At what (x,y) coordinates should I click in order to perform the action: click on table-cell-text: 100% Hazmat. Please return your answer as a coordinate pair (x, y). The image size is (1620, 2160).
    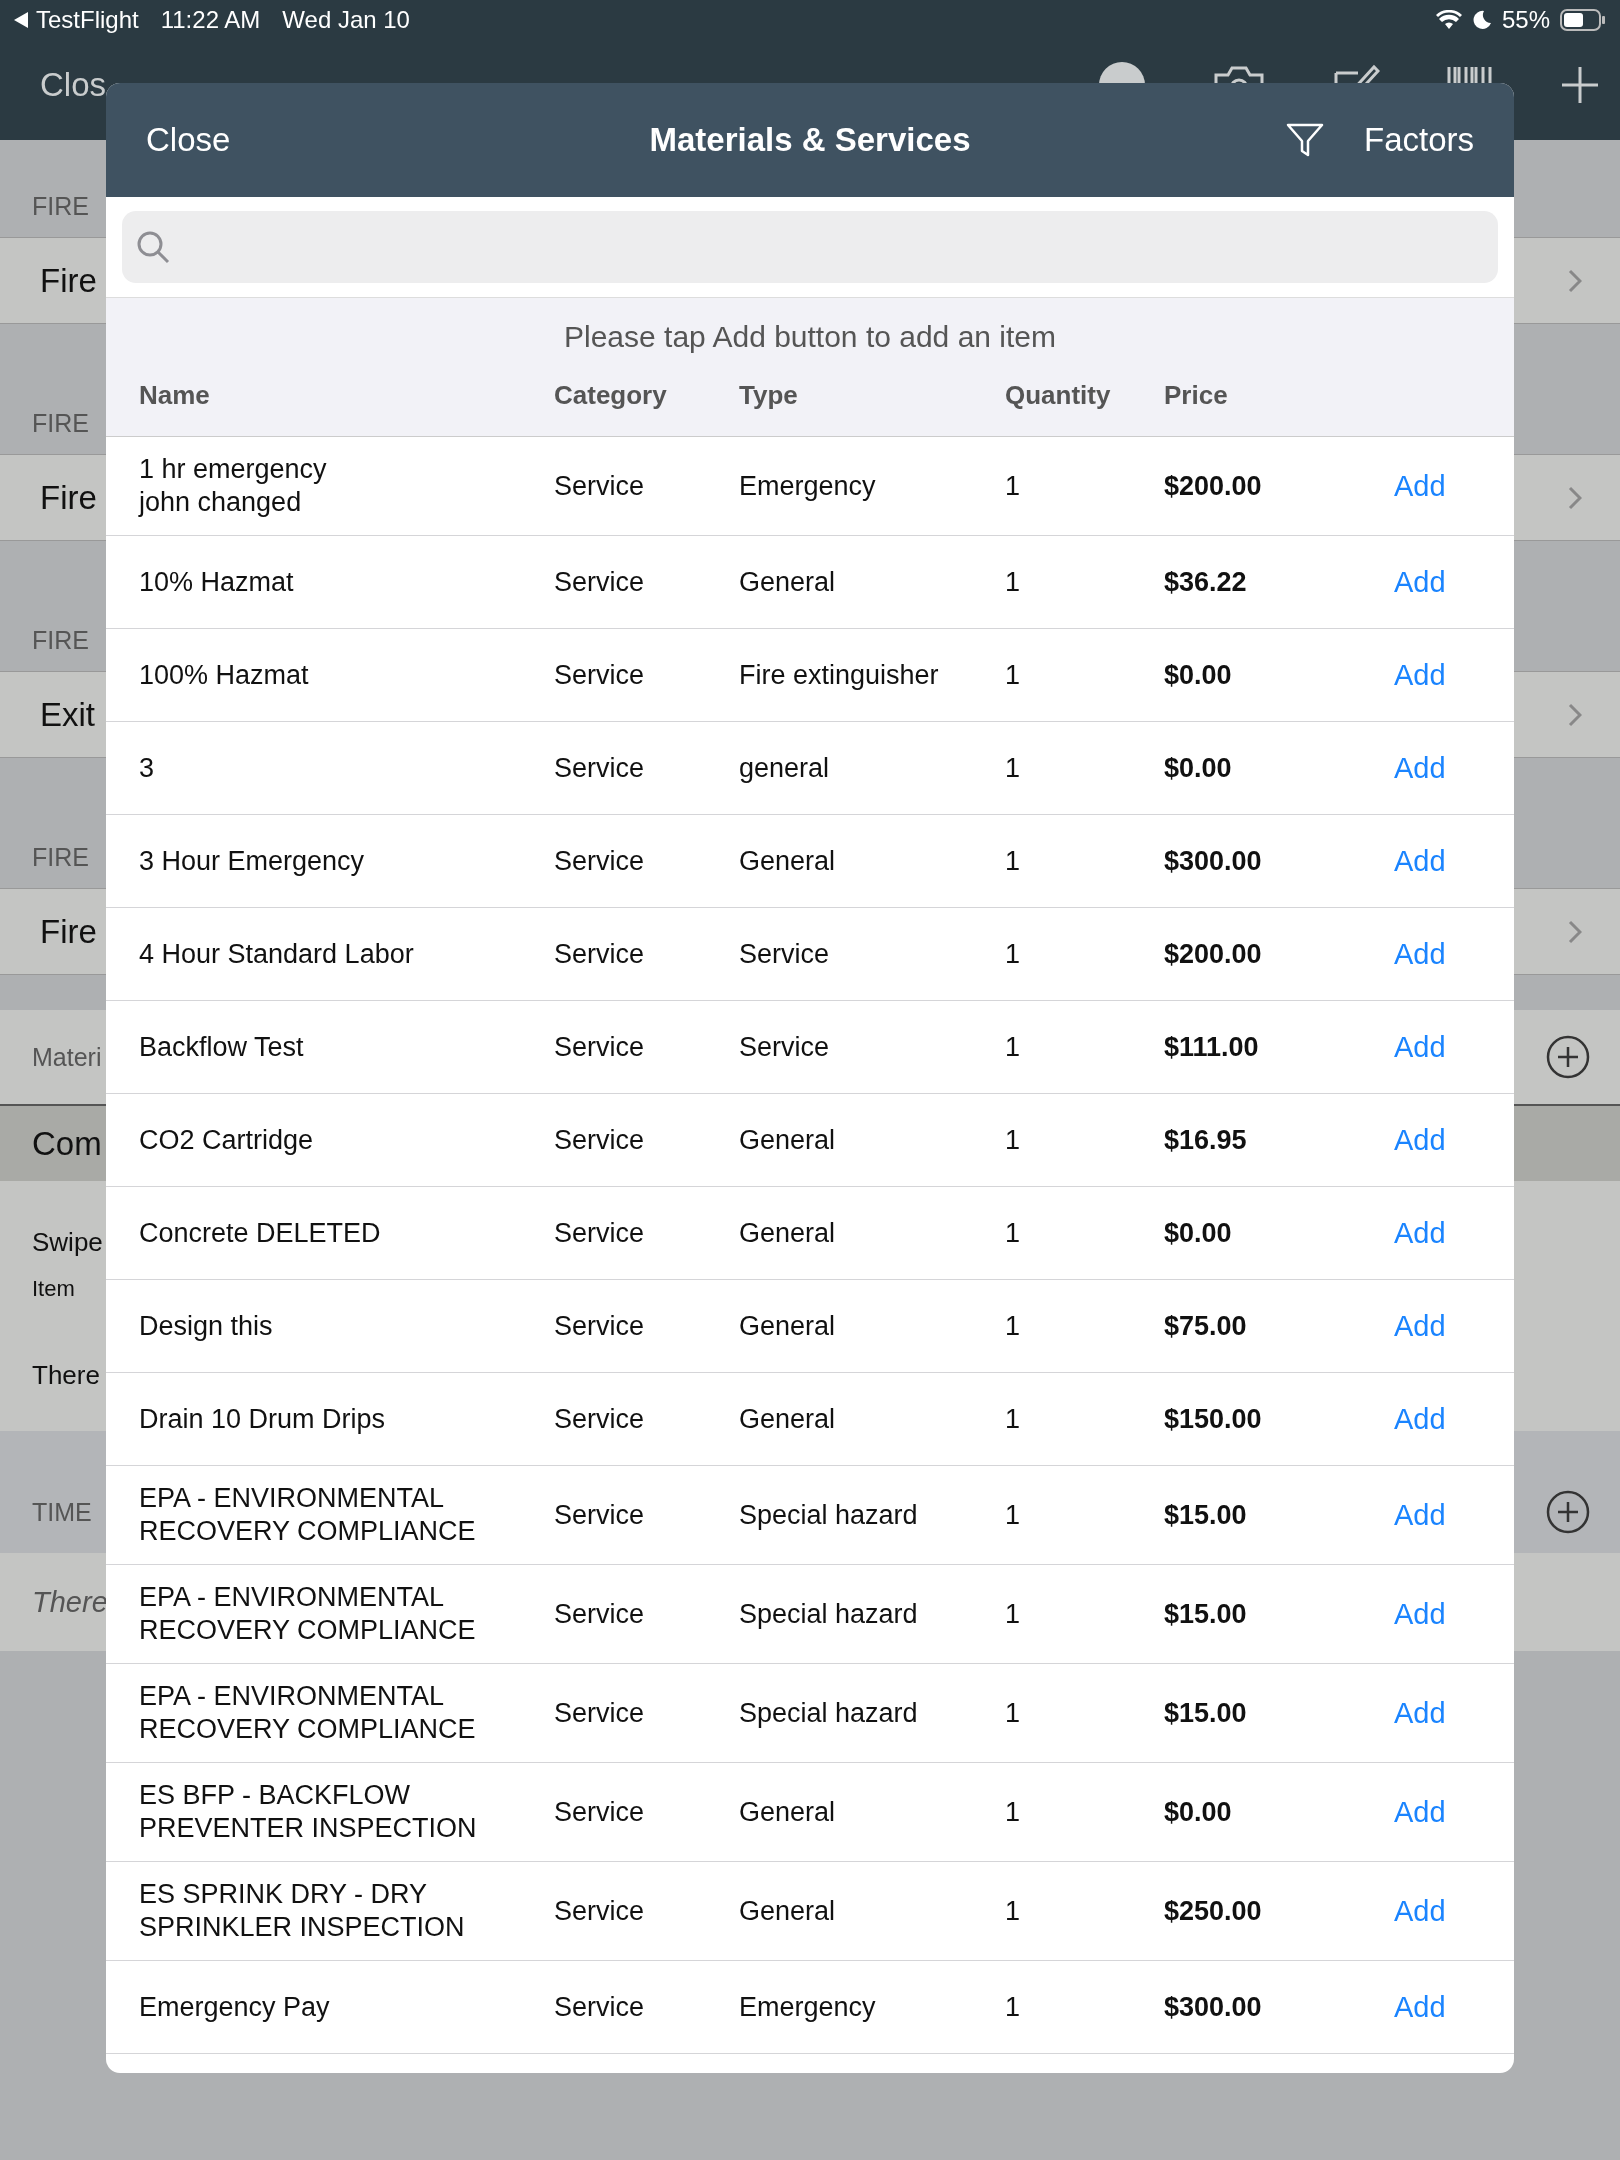
    Looking at the image, I should click on (224, 675).